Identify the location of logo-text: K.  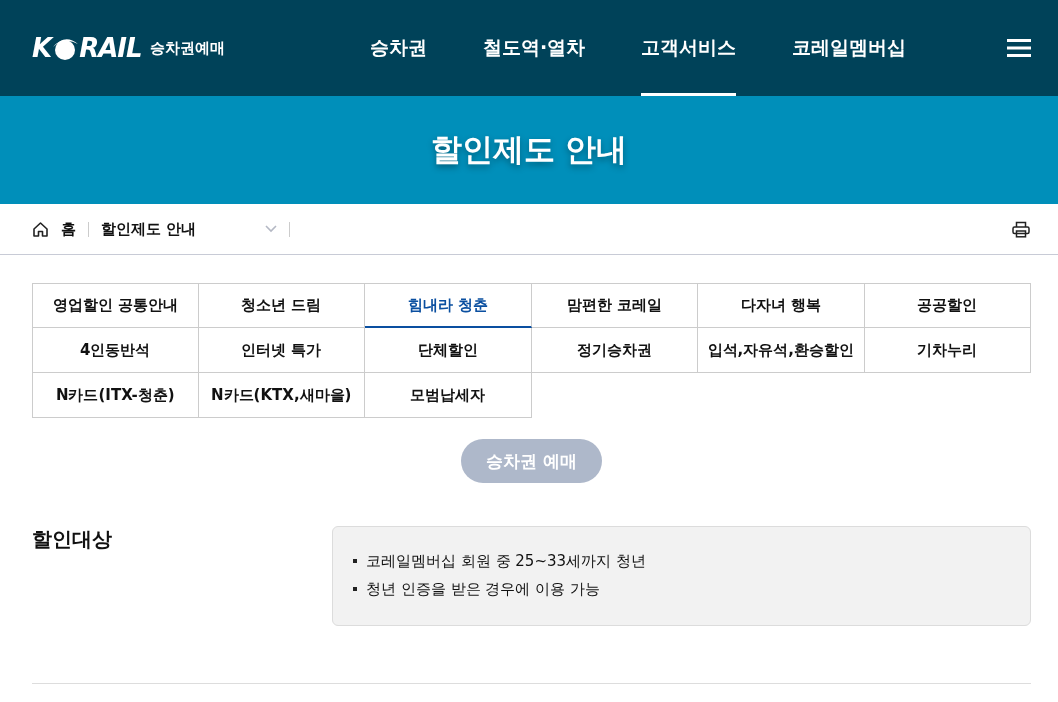
(42, 48).